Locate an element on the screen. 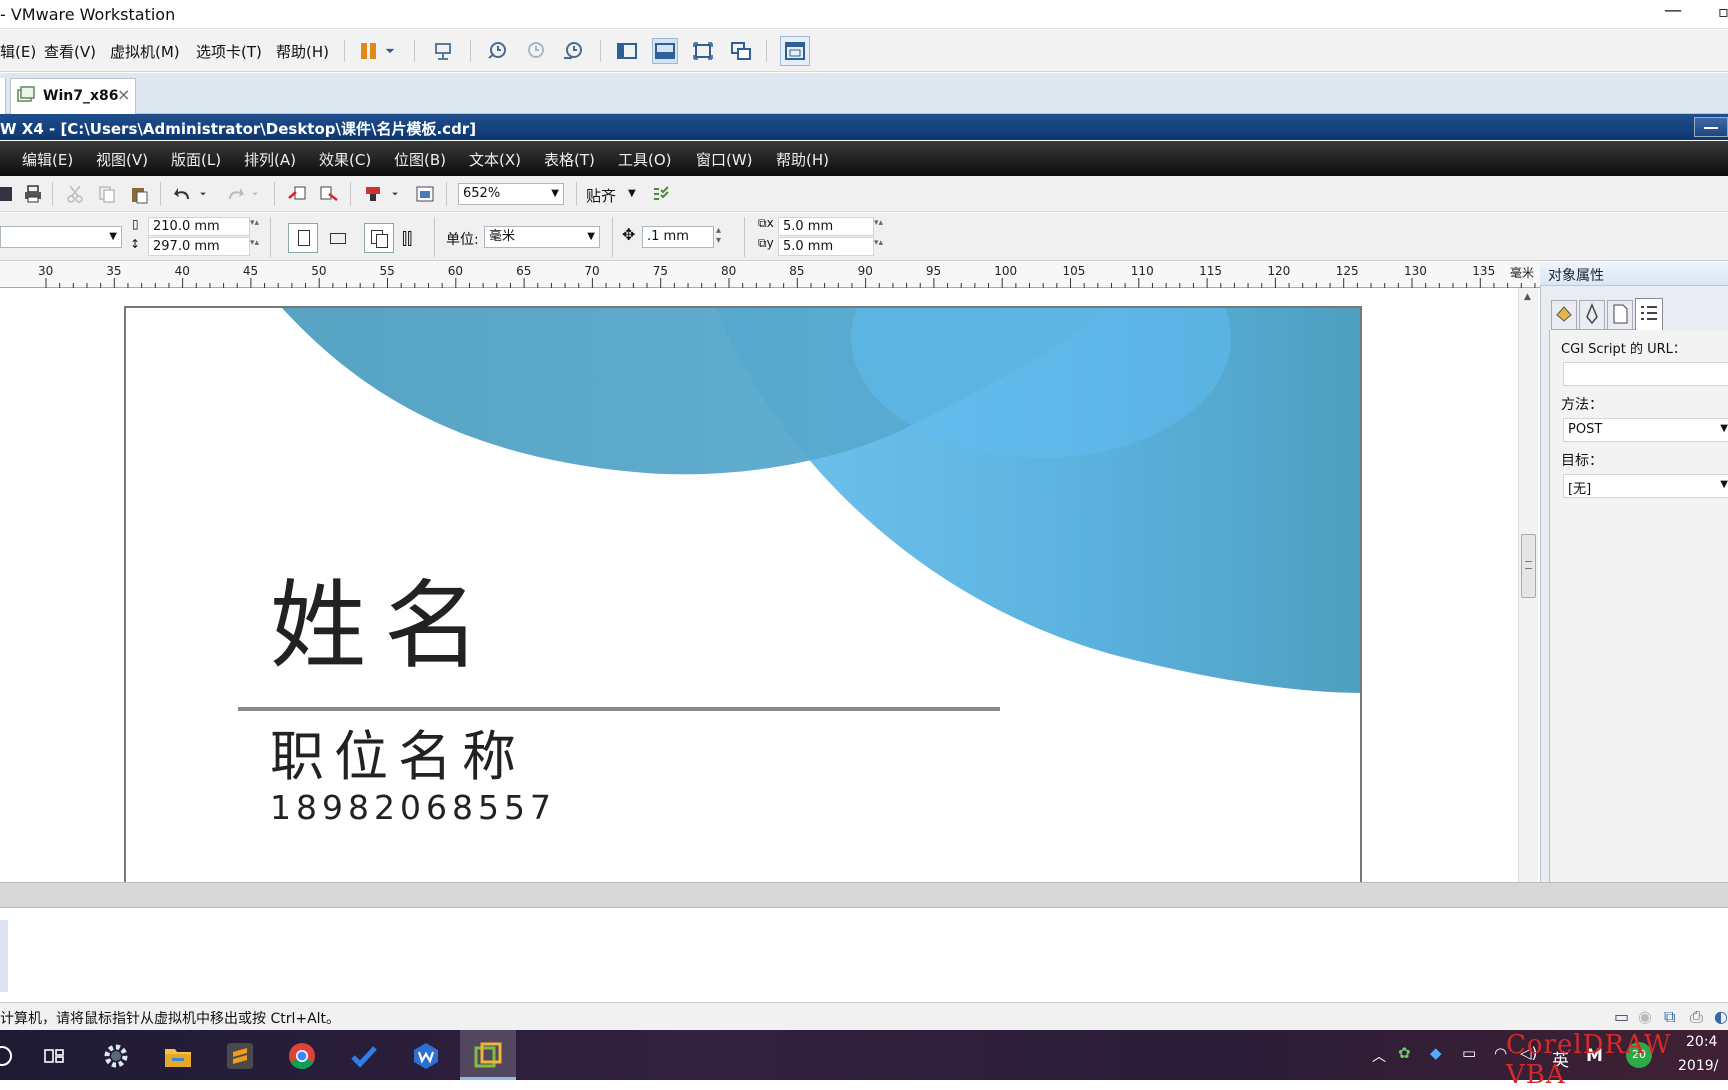 This screenshot has width=1728, height=1090. tab-win7: Win7_x86 × is located at coordinates (73, 96).